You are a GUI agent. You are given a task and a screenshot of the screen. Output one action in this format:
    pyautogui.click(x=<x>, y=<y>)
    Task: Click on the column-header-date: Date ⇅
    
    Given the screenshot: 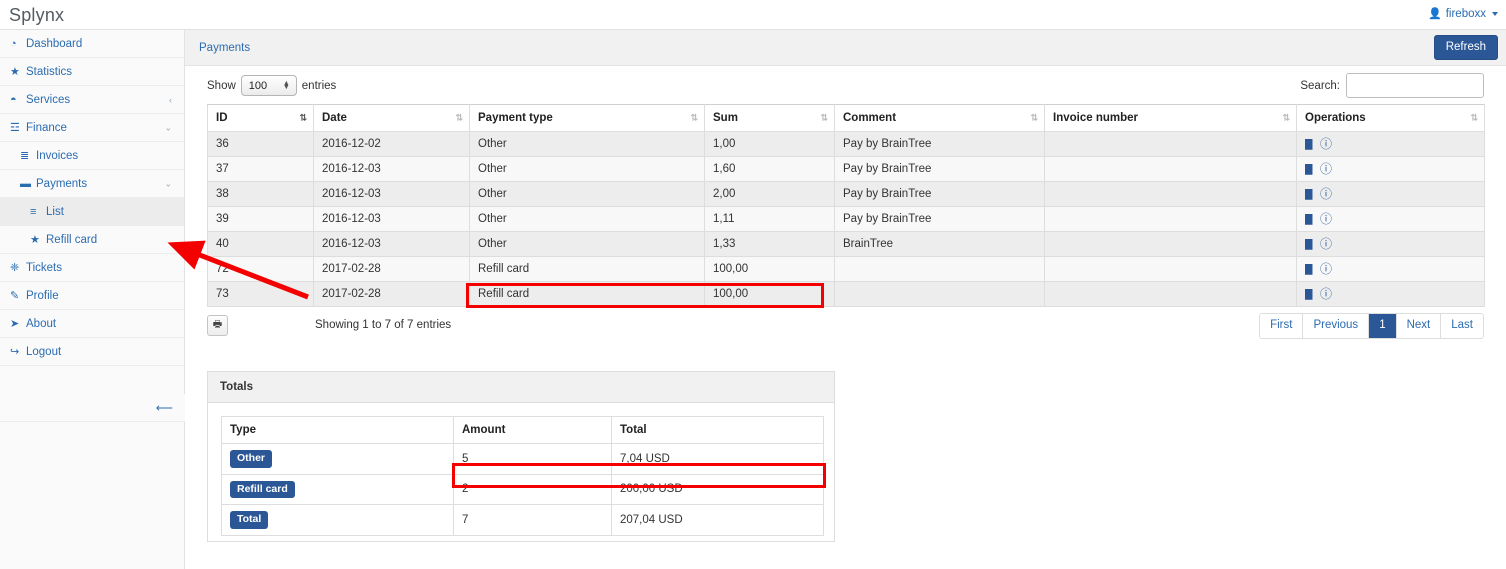 What is the action you would take?
    pyautogui.click(x=391, y=118)
    